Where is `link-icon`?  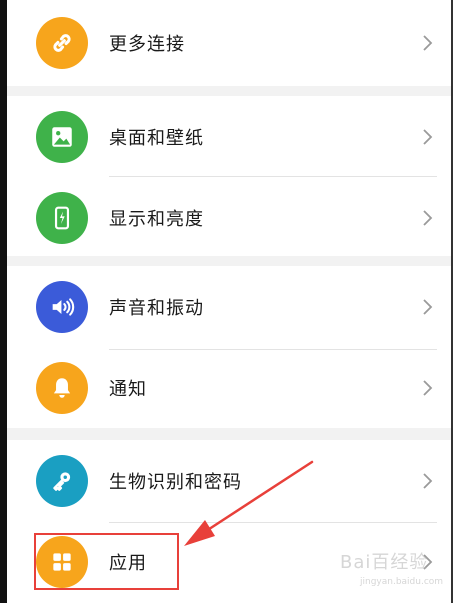 link-icon is located at coordinates (62, 43).